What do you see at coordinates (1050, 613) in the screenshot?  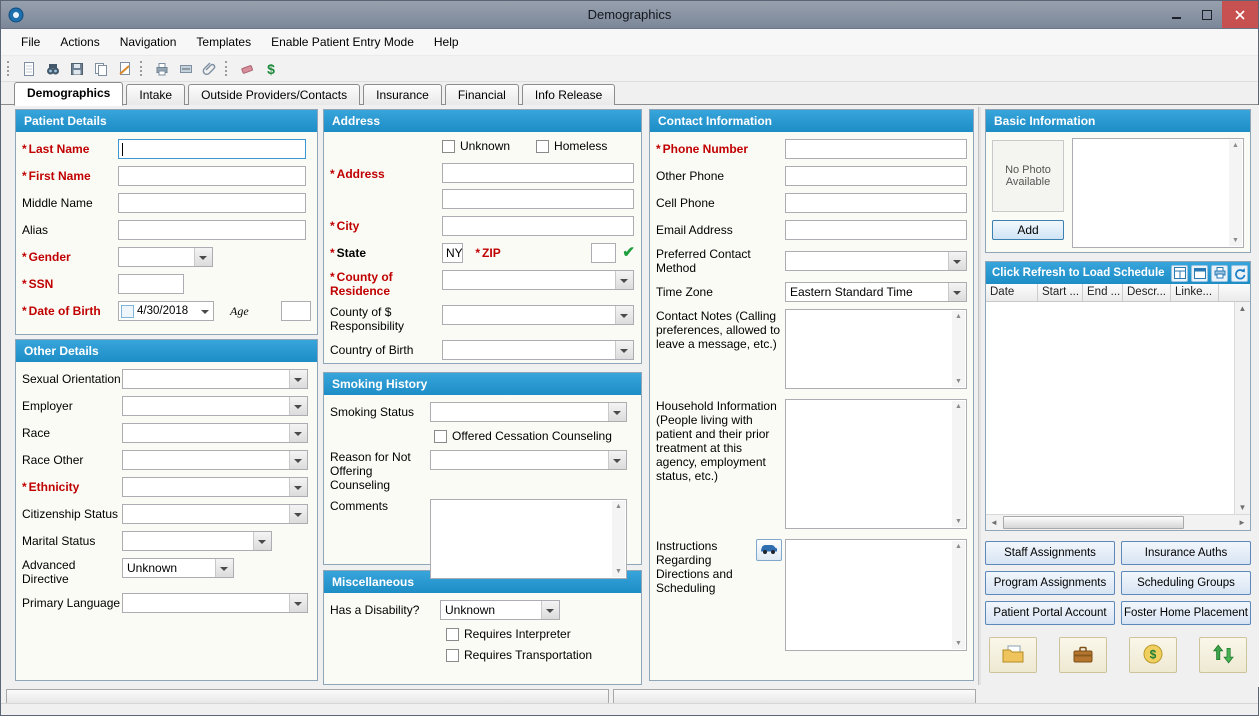 I see `patient-portal-account-button: Patient Portal Account` at bounding box center [1050, 613].